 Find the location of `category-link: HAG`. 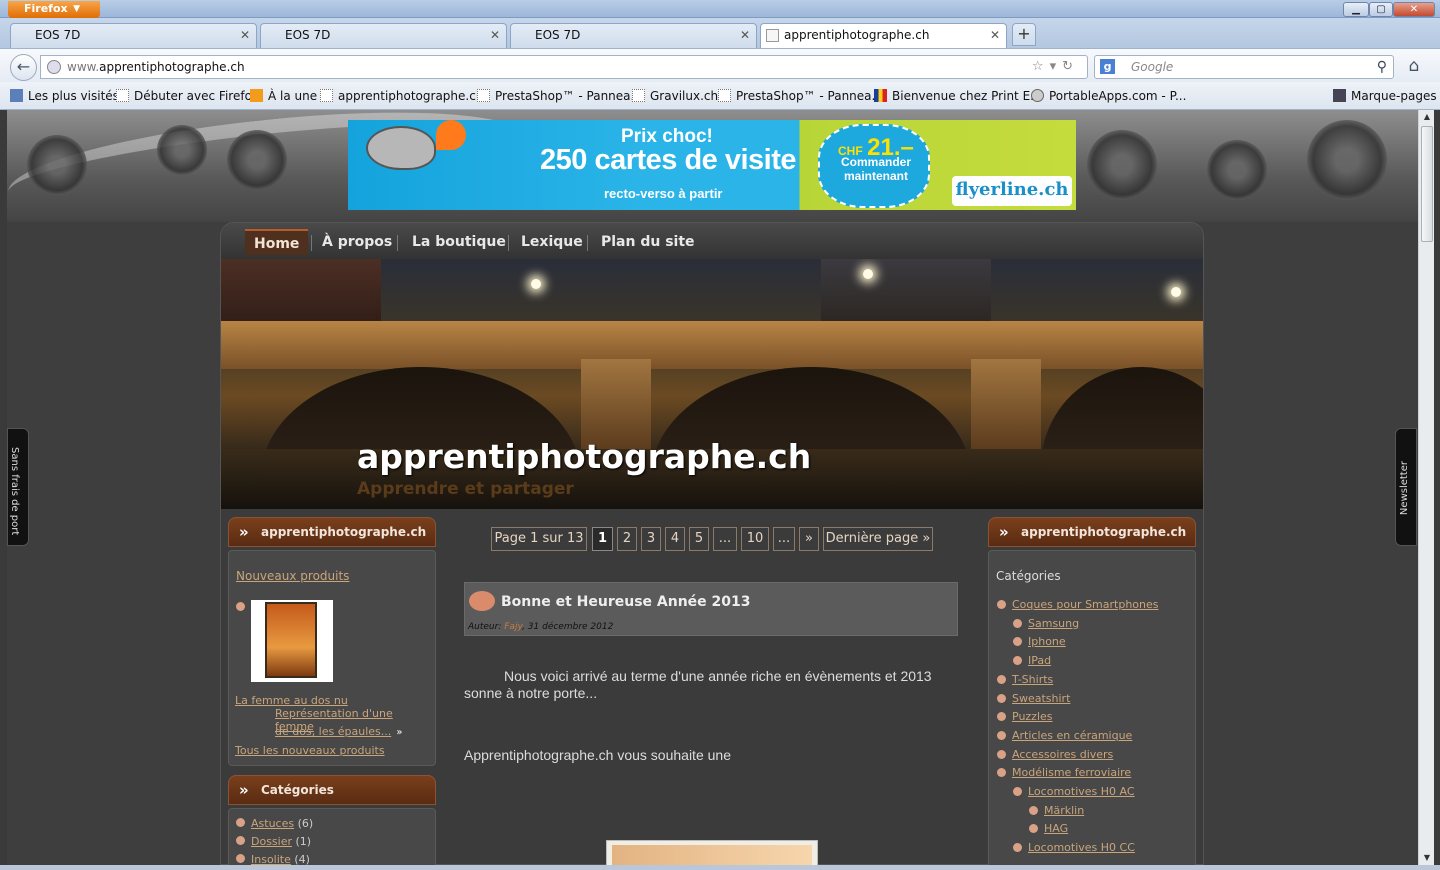

category-link: HAG is located at coordinates (1056, 829).